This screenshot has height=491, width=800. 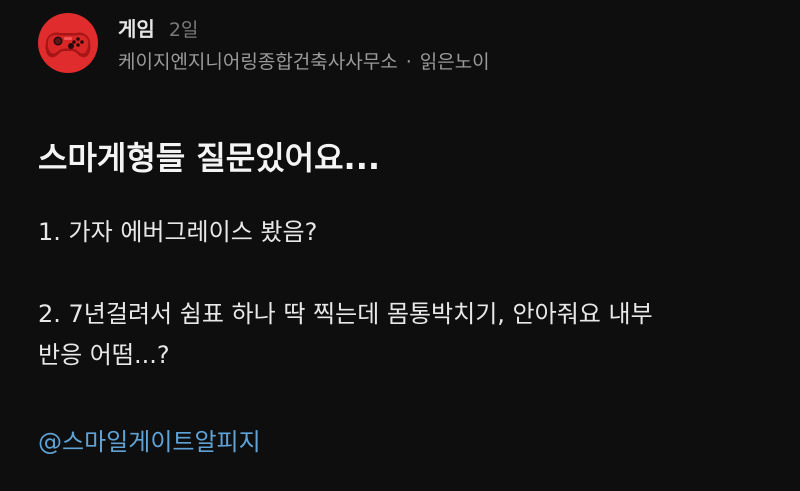 I want to click on post-header: 게임 2일 케이지엔지니어링종합건축사사무소 · 읽은노이, so click(x=264, y=44).